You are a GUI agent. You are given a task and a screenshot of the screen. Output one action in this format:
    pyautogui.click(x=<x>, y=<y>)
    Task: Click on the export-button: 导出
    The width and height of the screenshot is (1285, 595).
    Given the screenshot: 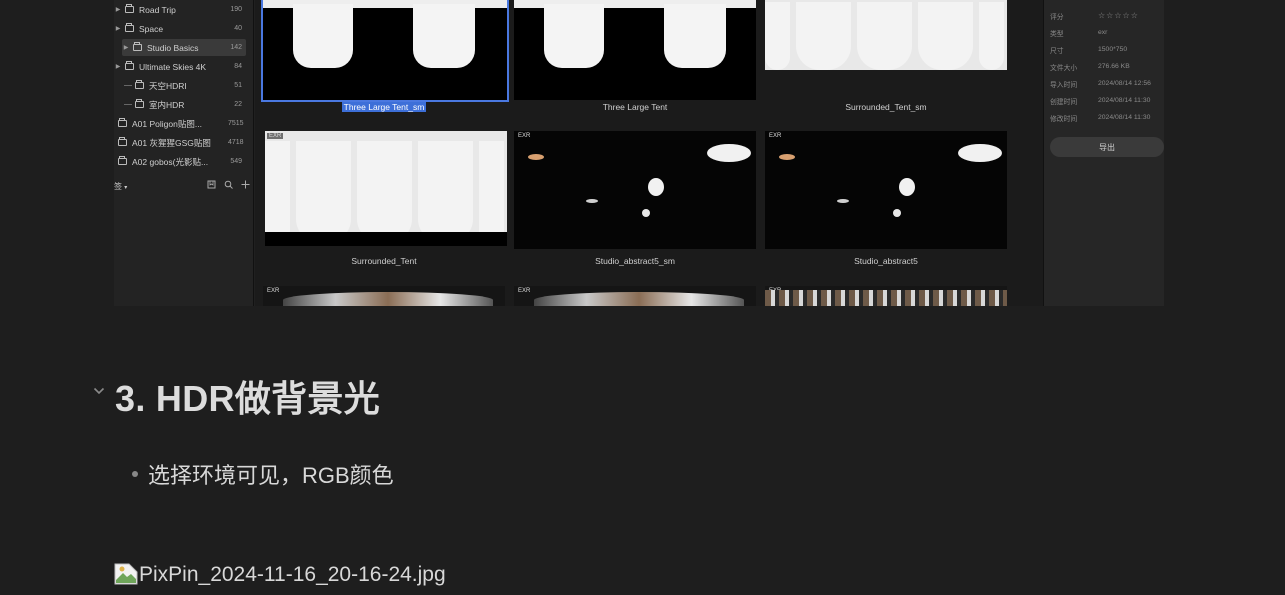 What is the action you would take?
    pyautogui.click(x=1107, y=147)
    